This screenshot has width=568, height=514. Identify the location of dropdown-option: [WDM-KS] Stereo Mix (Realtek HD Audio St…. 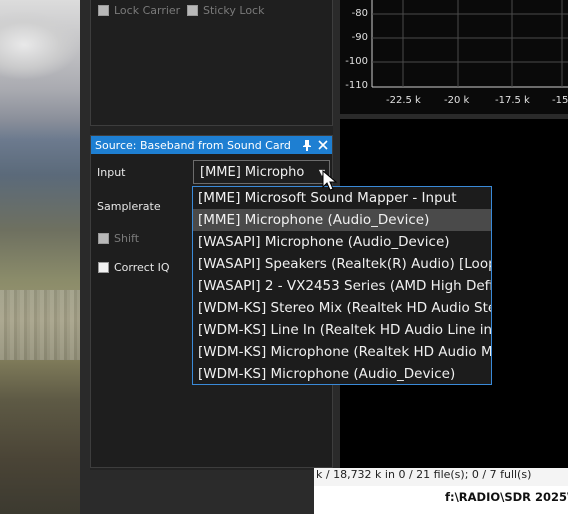
(342, 308).